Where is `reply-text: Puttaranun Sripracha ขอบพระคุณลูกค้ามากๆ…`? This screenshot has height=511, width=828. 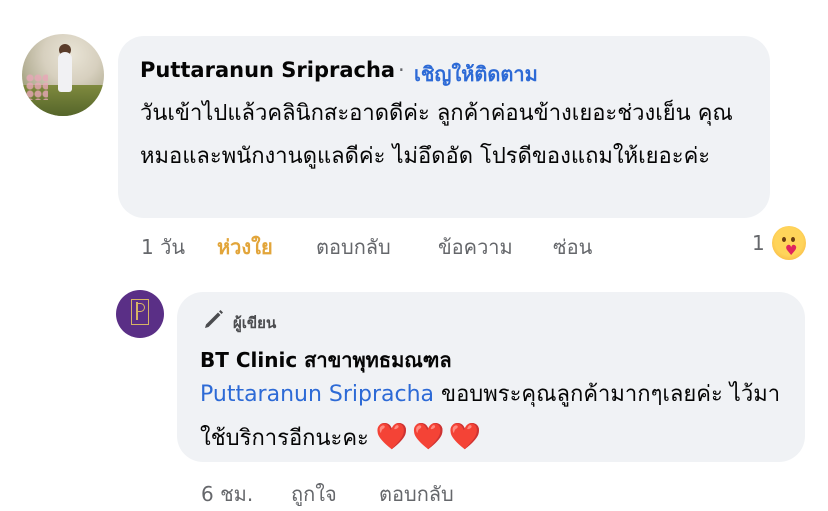
reply-text: Puttaranun Sripracha ขอบพระคุณลูกค้ามากๆ… is located at coordinates (495, 416).